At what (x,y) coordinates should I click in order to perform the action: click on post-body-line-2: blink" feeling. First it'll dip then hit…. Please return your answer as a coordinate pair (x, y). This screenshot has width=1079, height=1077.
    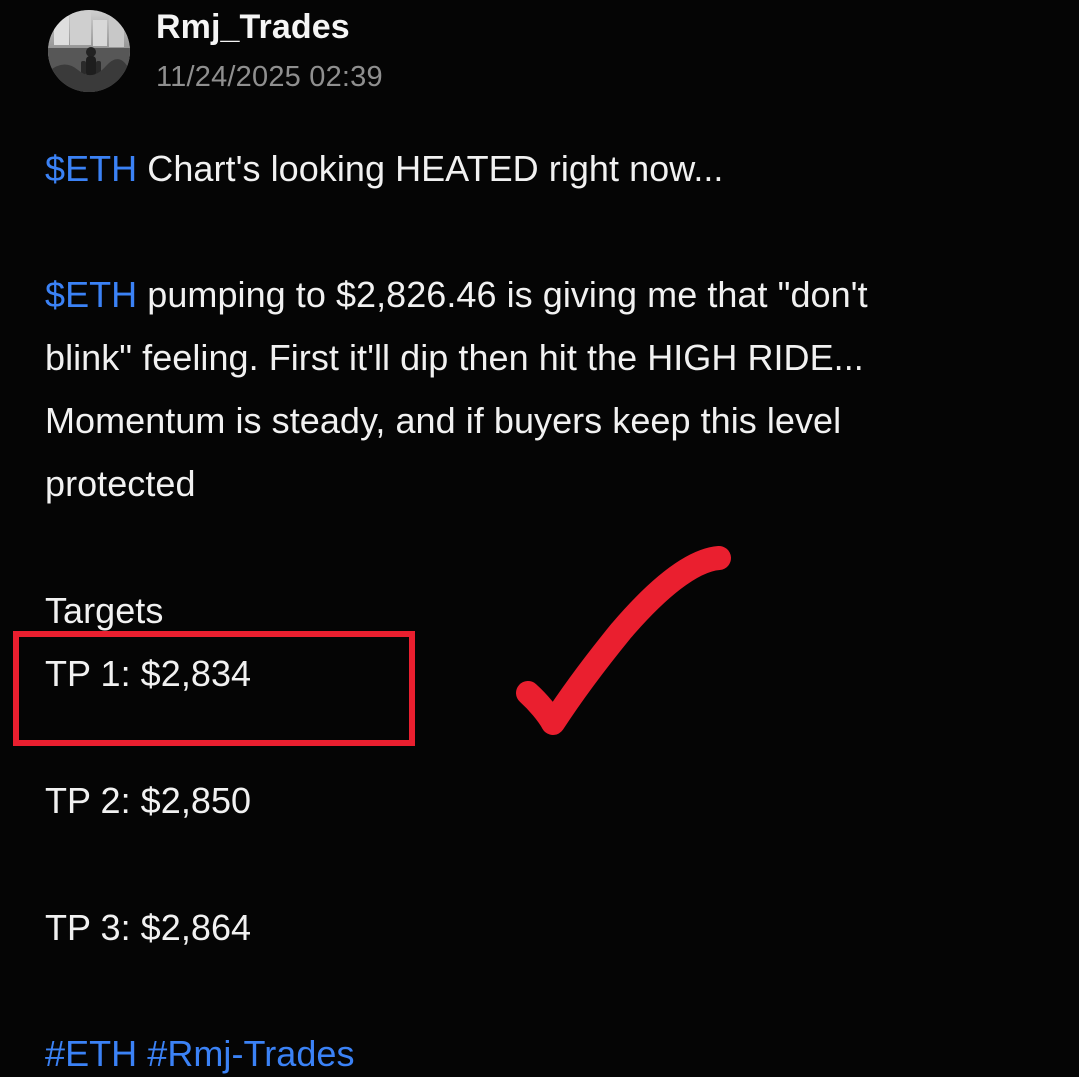
    Looking at the image, I should click on (454, 357).